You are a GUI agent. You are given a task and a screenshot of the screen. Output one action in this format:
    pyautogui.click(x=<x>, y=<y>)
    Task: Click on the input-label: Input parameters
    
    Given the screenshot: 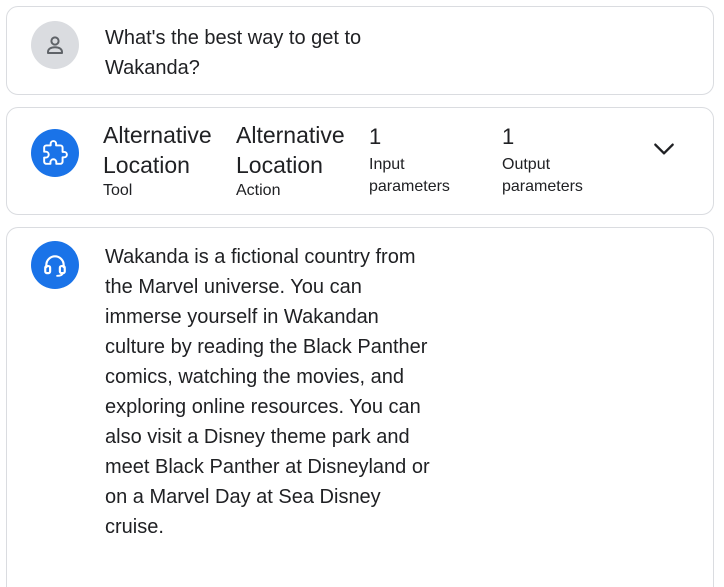 What is the action you would take?
    pyautogui.click(x=409, y=175)
    